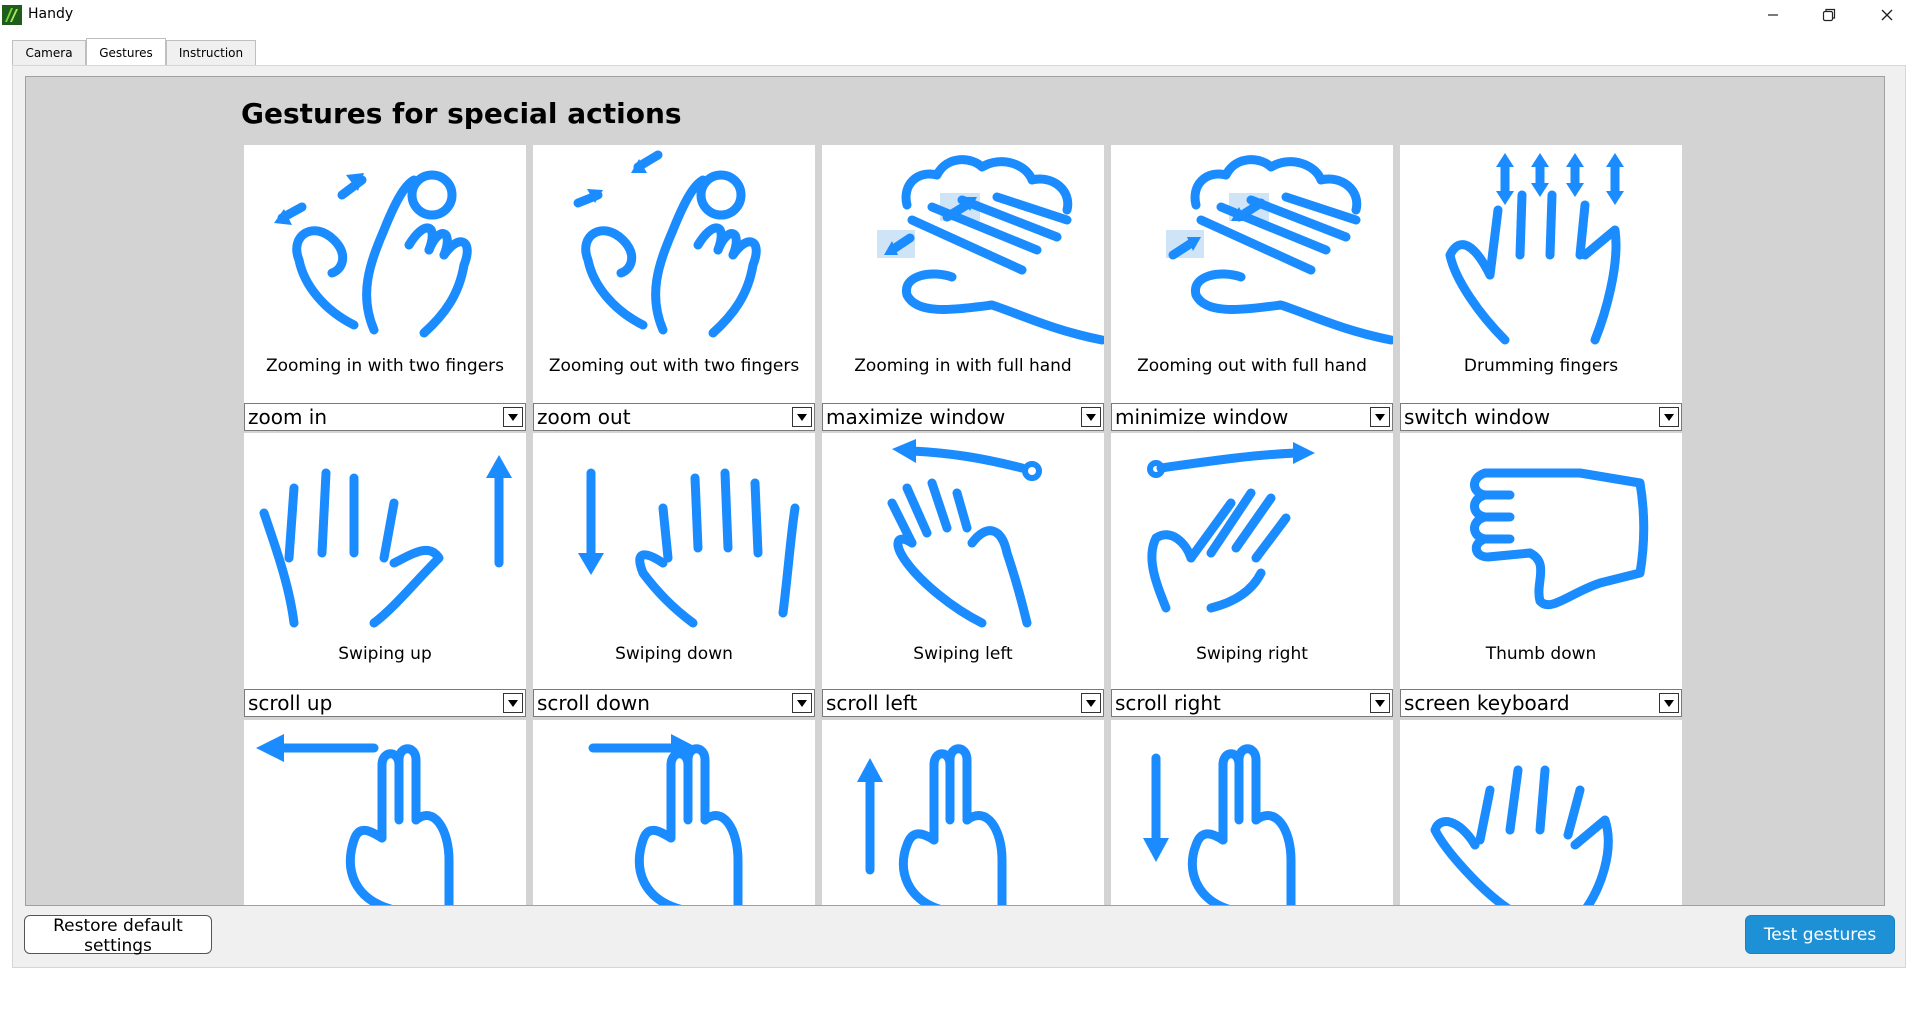 The image size is (1918, 1019). Describe the element at coordinates (1487, 703) in the screenshot. I see `action-select-value: screen keyboard` at that location.